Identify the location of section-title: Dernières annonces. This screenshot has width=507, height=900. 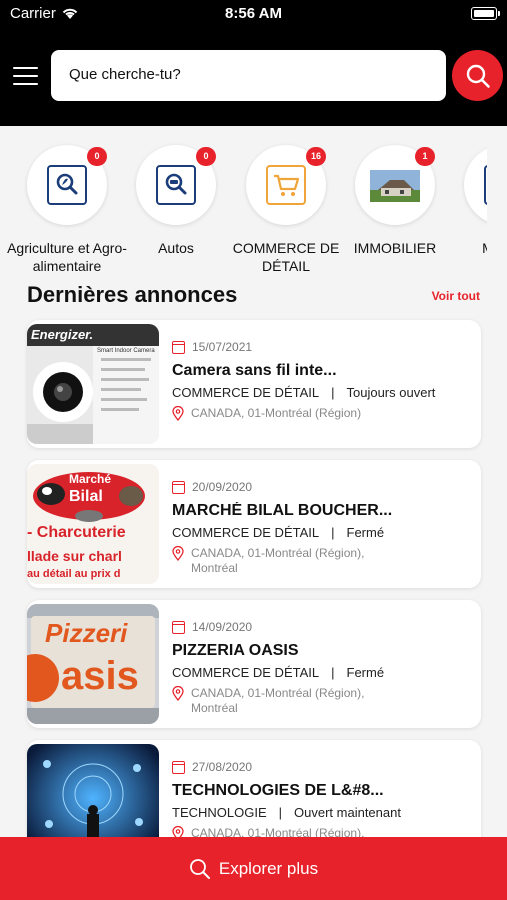
(132, 294).